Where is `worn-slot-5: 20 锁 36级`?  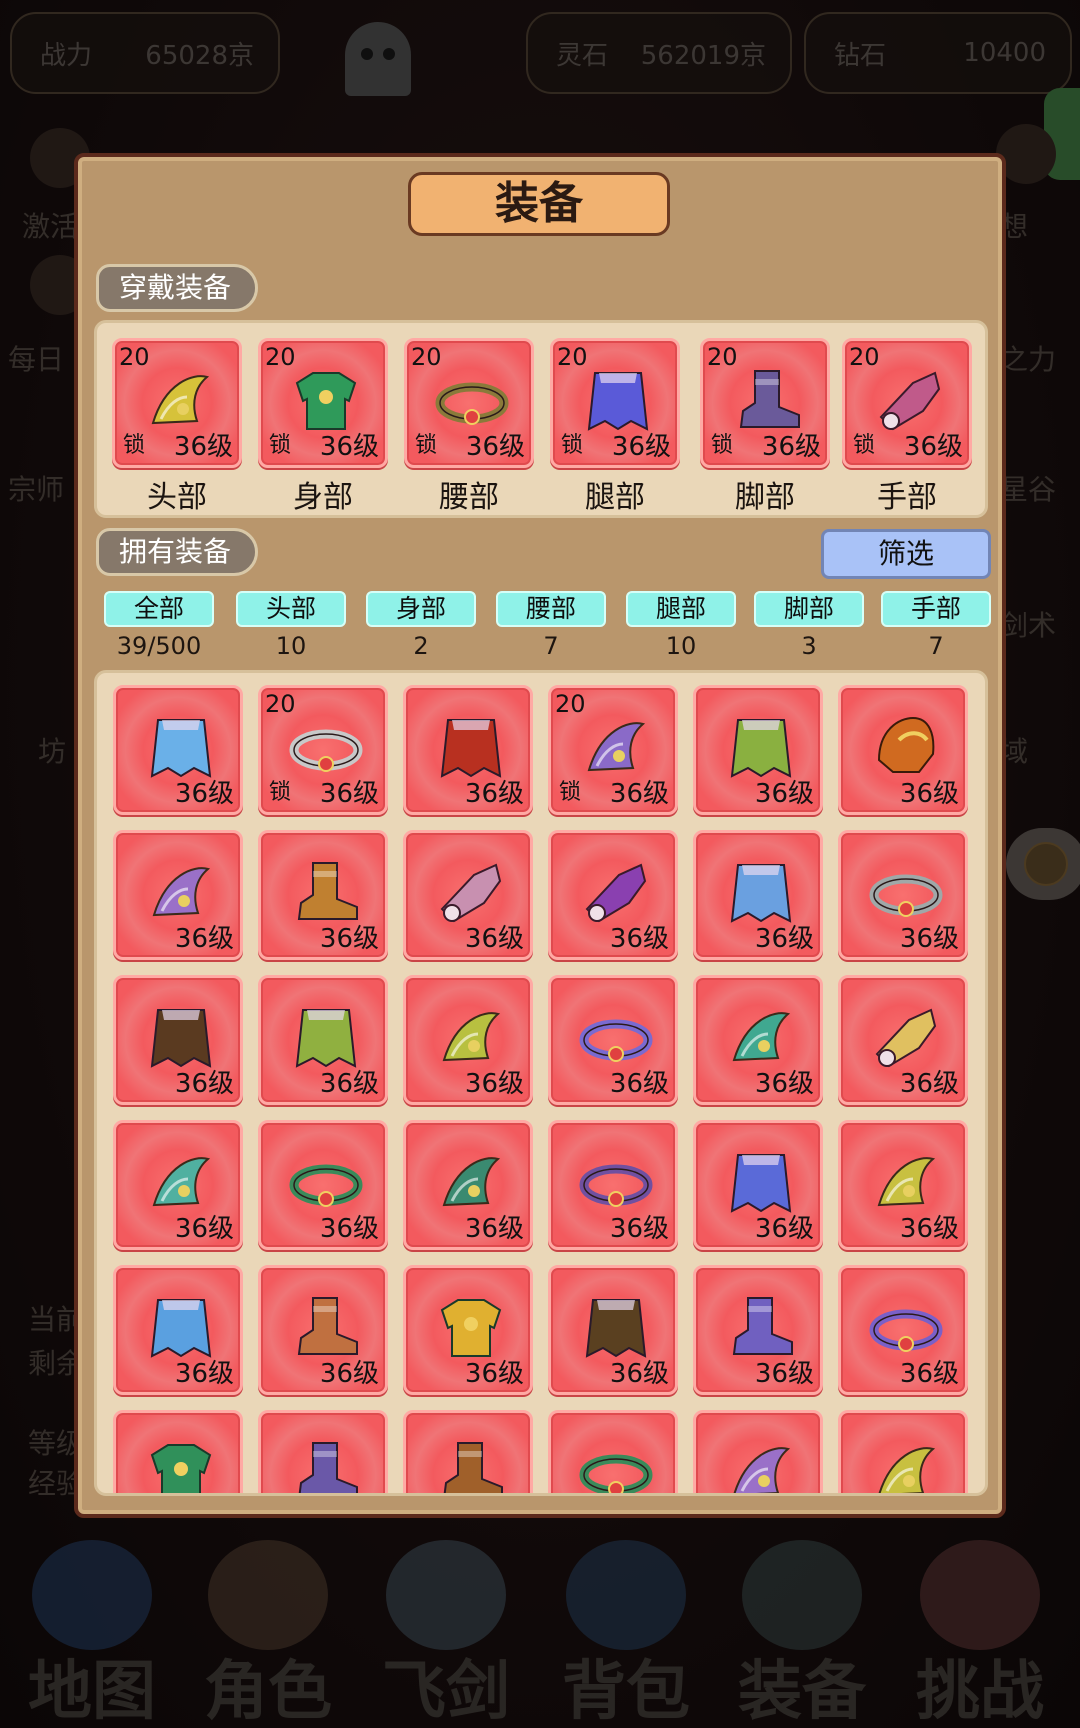
worn-slot-5: 20 锁 36级 is located at coordinates (765, 403).